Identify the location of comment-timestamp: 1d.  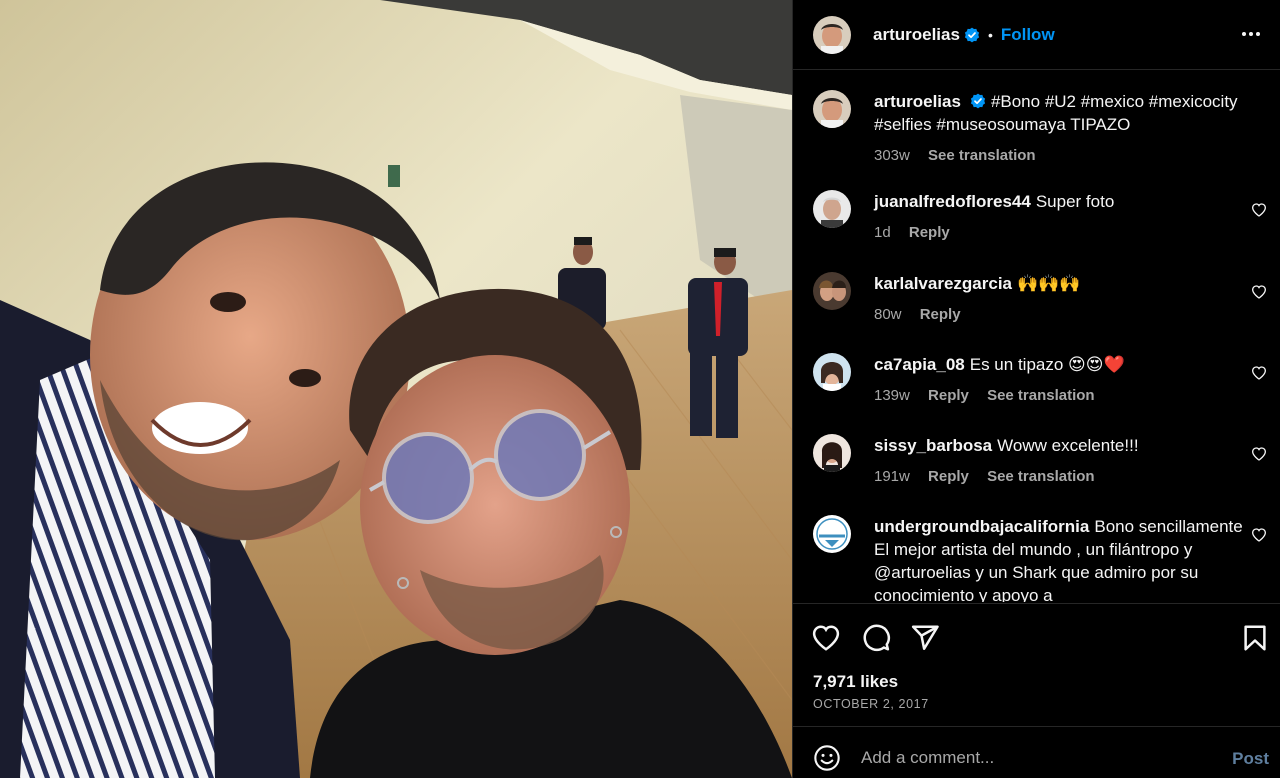
(882, 232).